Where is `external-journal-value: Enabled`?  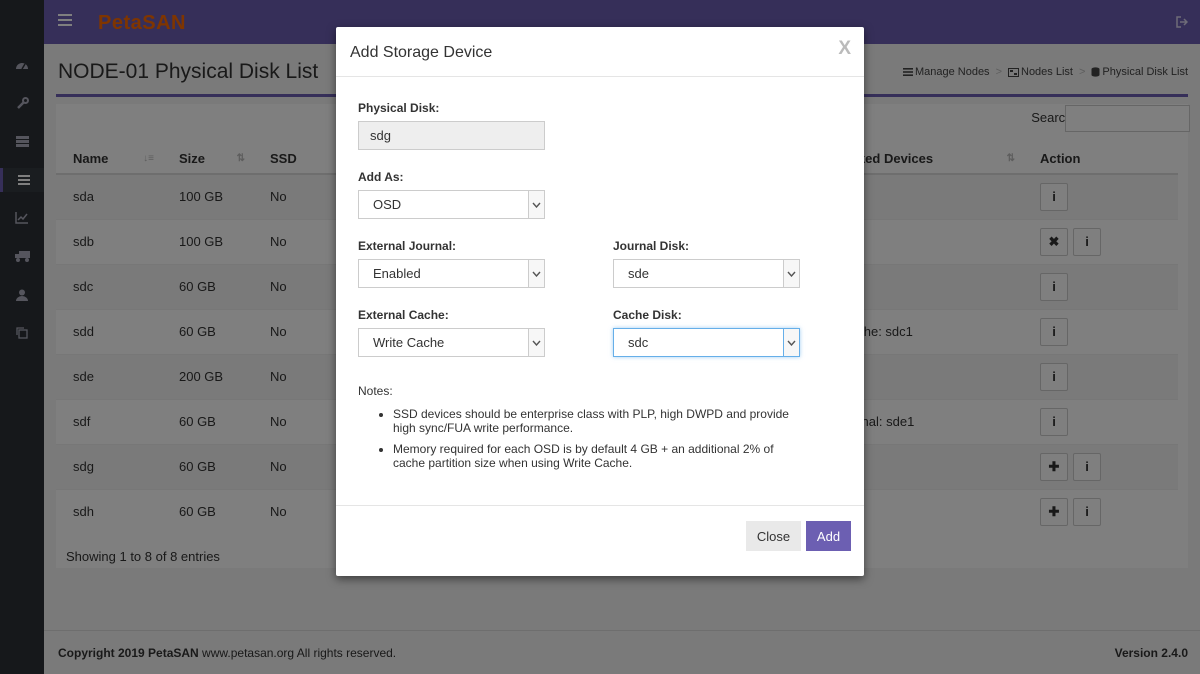 external-journal-value: Enabled is located at coordinates (397, 273).